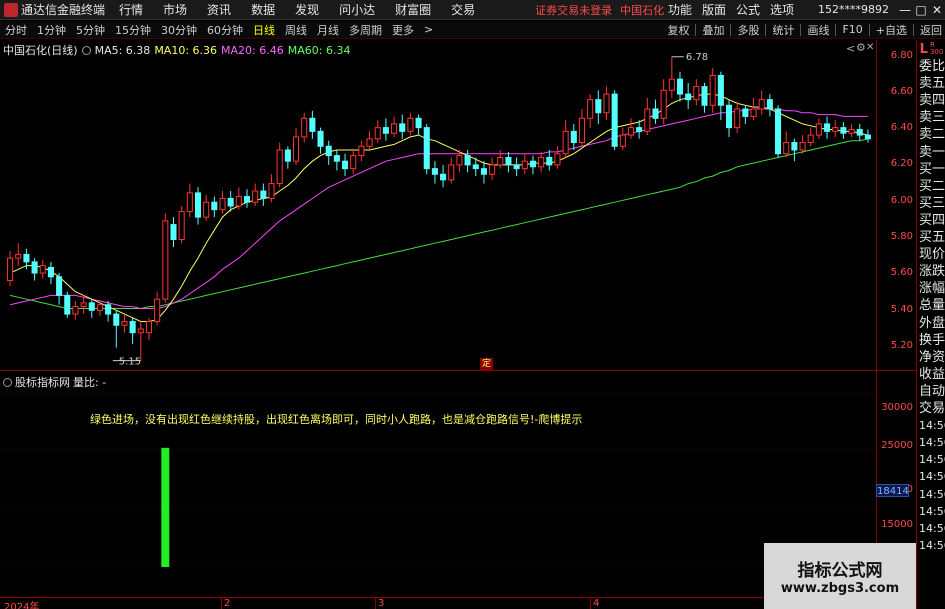 The height and width of the screenshot is (609, 945). I want to click on minimize-icon: —, so click(905, 10).